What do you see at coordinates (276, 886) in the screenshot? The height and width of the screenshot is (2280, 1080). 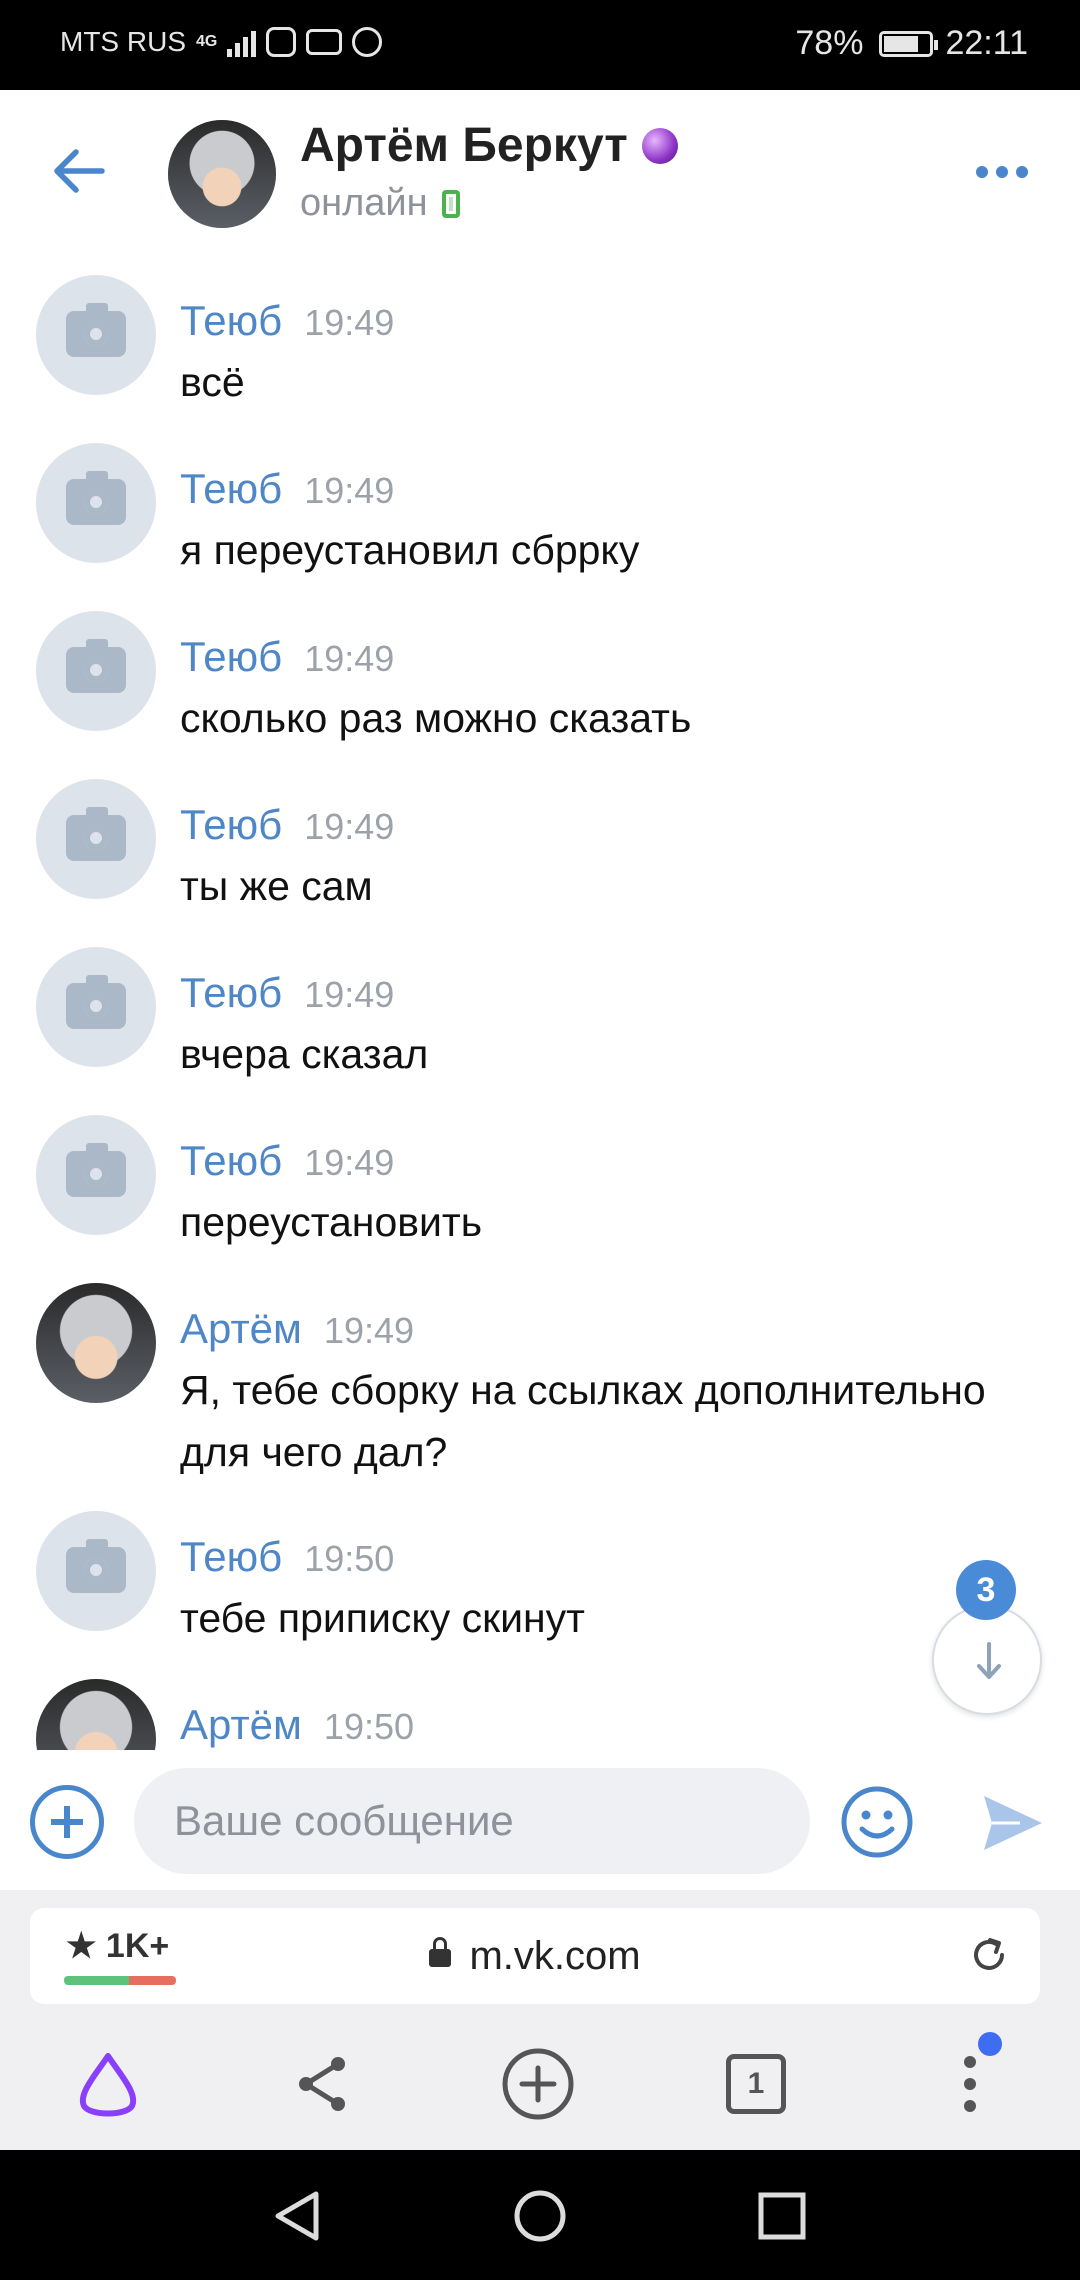 I see `message-text: ты же сам` at bounding box center [276, 886].